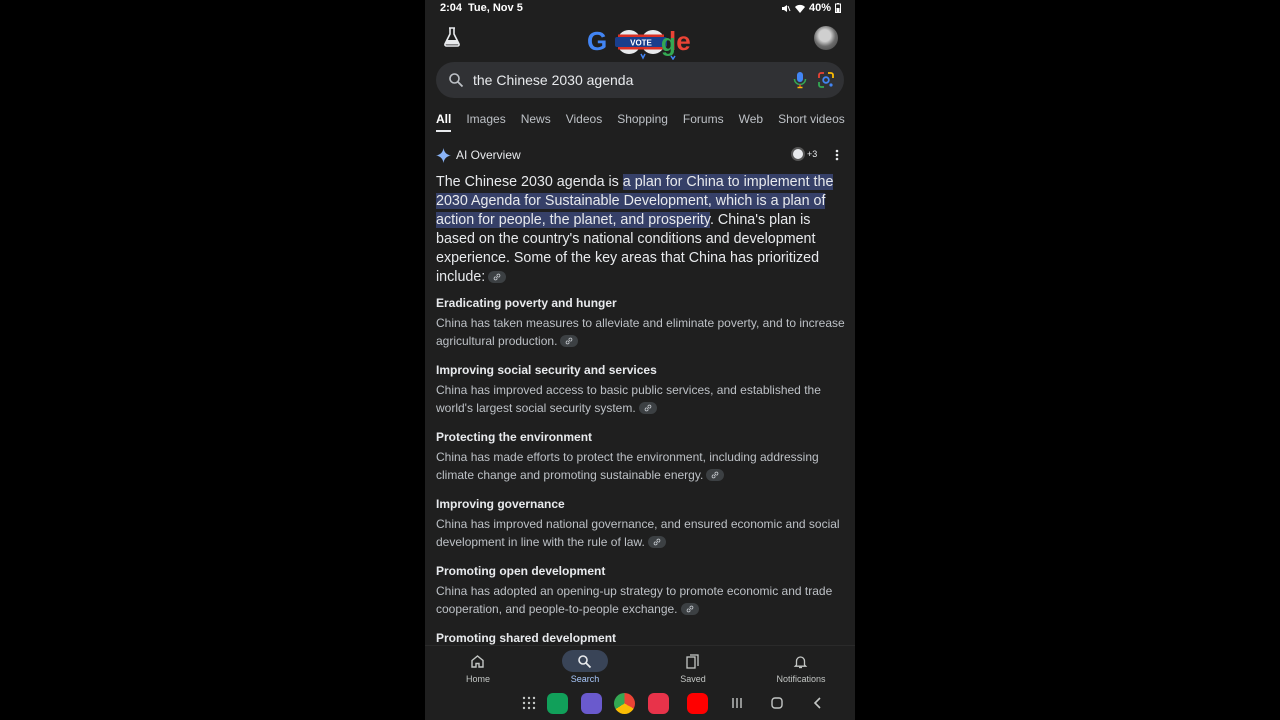 This screenshot has height=720, width=1280. I want to click on item-heading: Eradicating poverty and hunger, so click(526, 303).